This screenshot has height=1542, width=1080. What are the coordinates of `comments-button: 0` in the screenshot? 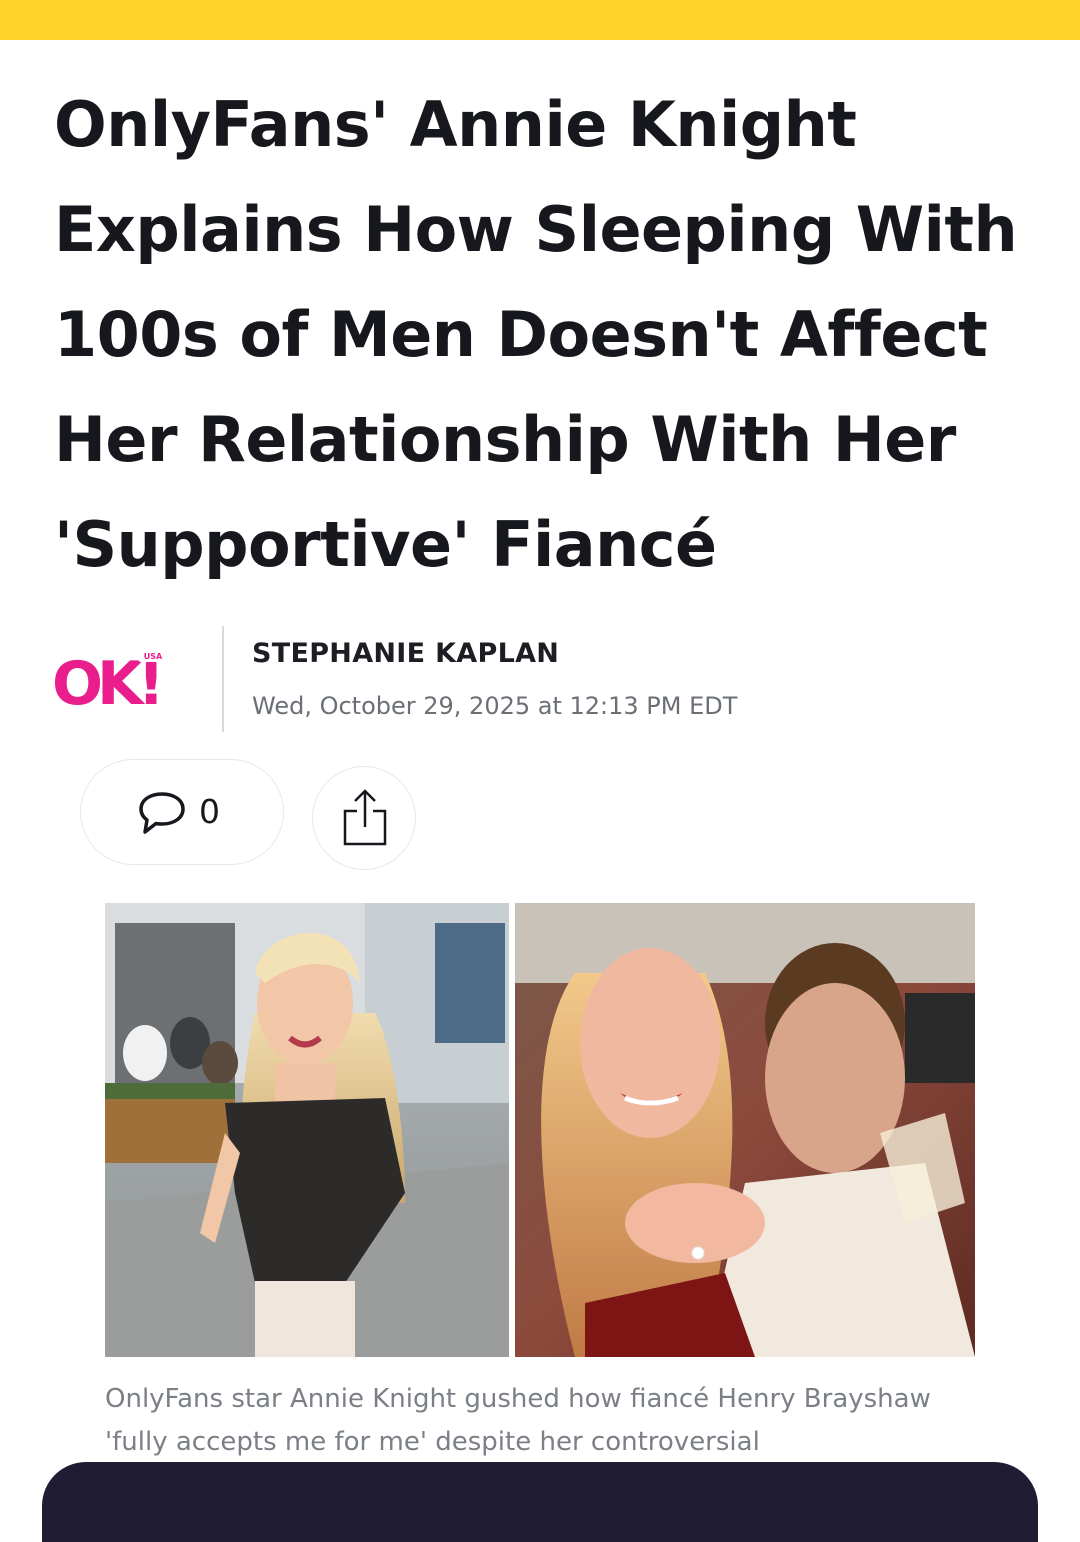 It's located at (182, 812).